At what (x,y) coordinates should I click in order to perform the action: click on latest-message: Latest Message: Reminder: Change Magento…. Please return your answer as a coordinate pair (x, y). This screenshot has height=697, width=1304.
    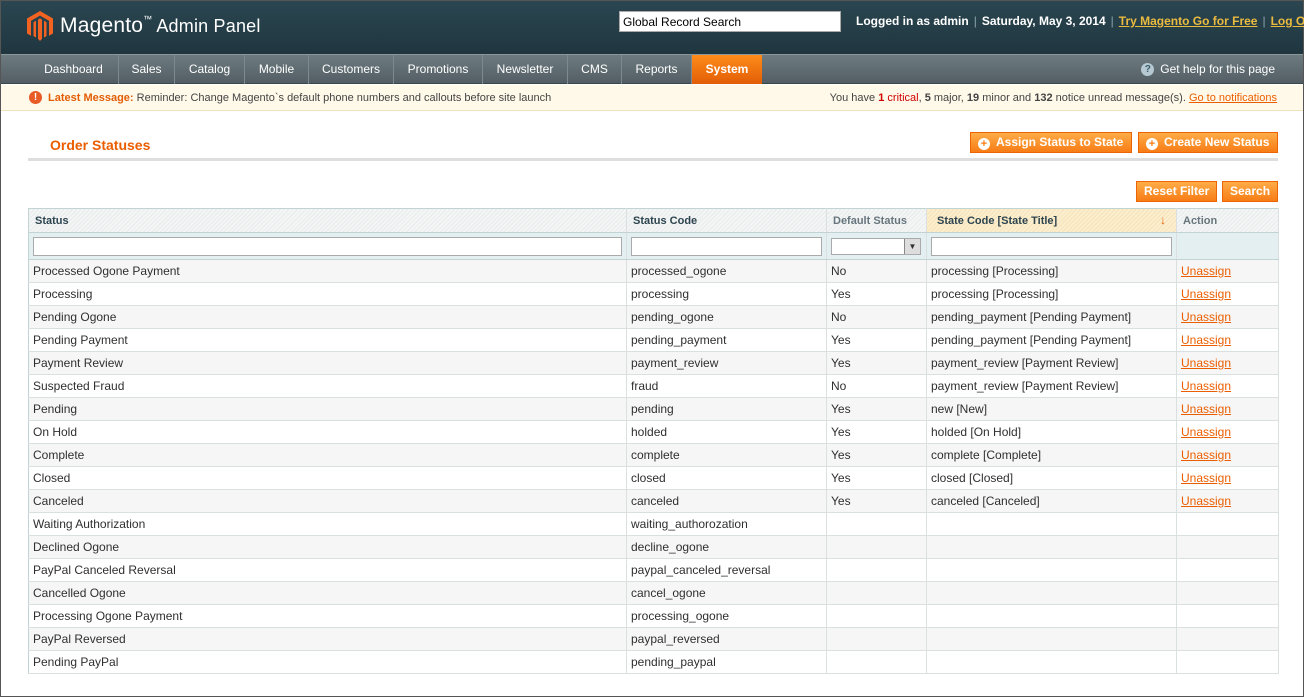
    Looking at the image, I should click on (300, 98).